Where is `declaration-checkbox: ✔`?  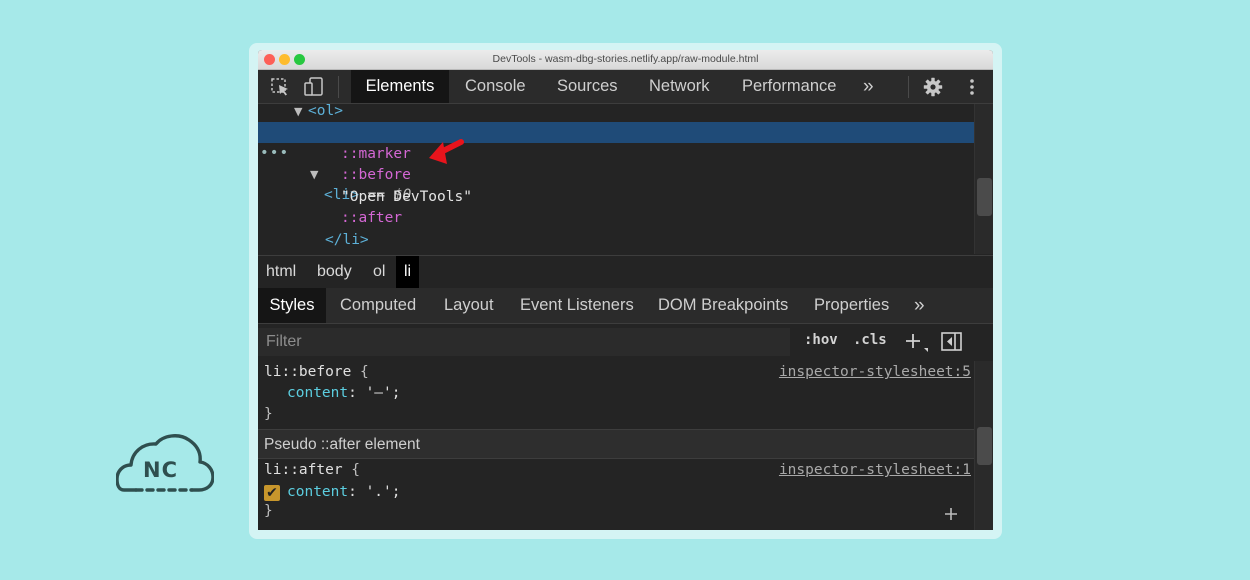 declaration-checkbox: ✔ is located at coordinates (272, 493).